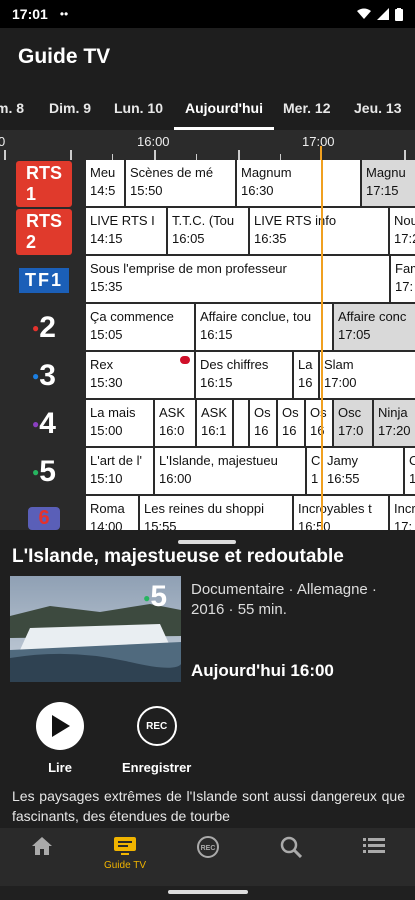 The height and width of the screenshot is (900, 415). I want to click on program-cell: ASK 16:1, so click(214, 423).